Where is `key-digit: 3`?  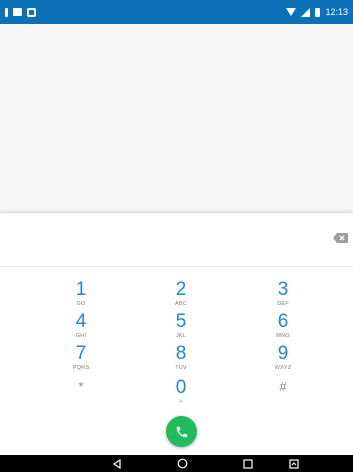
key-digit: 3 is located at coordinates (283, 289).